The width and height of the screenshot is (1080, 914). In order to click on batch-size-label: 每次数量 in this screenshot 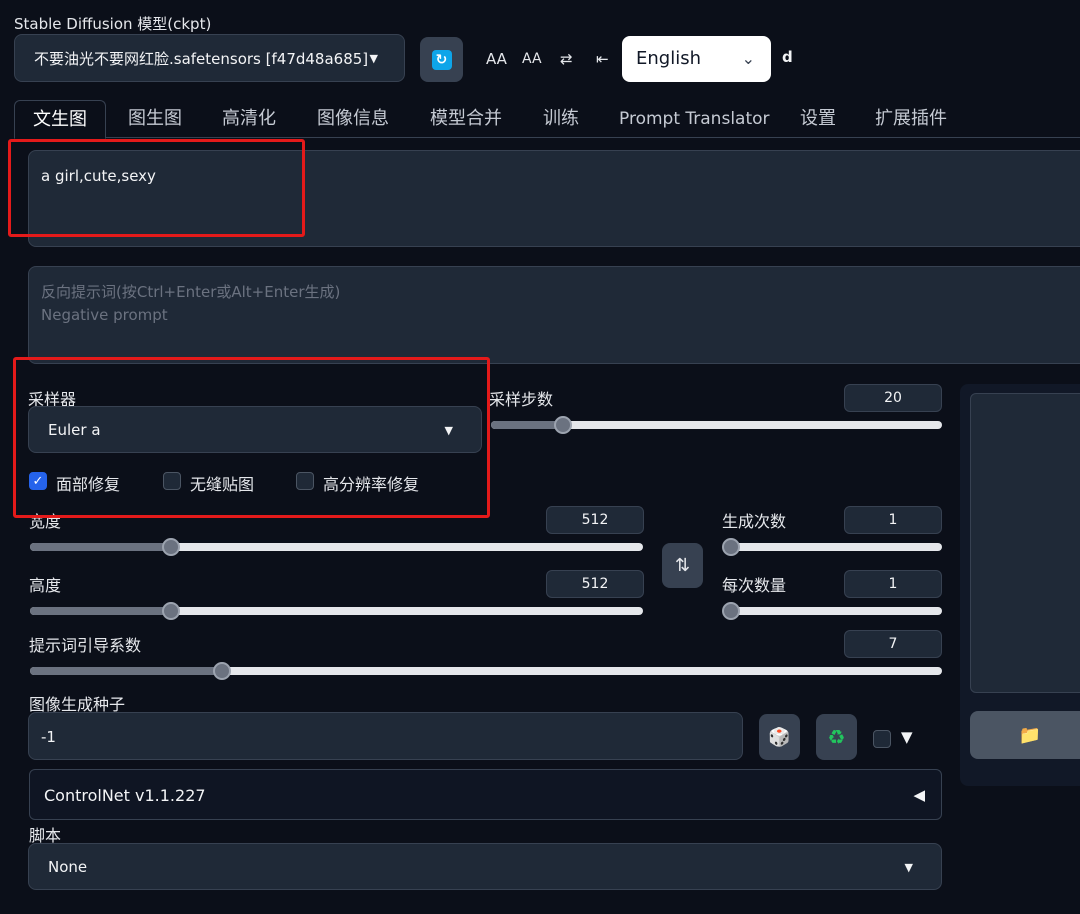, I will do `click(754, 585)`.